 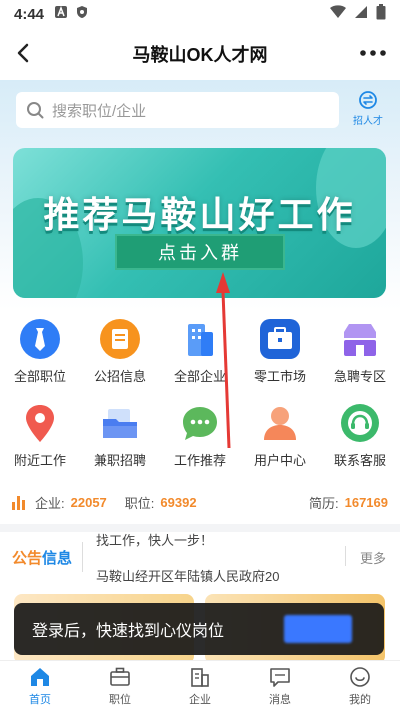 What do you see at coordinates (57, 558) in the screenshot?
I see `notice-tag-part: 信息` at bounding box center [57, 558].